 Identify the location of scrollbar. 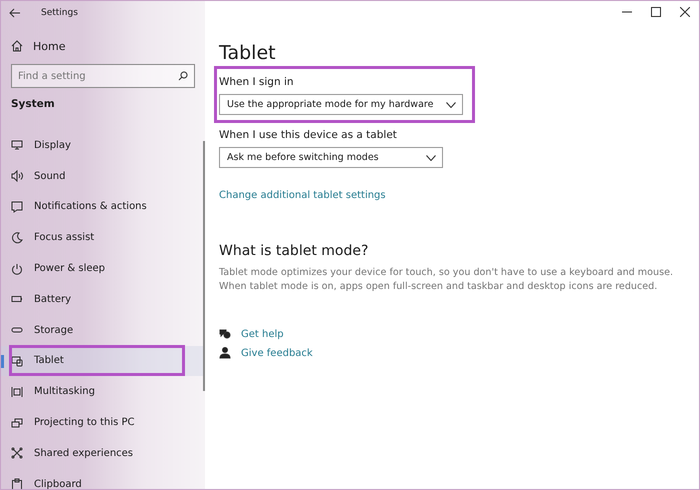
(204, 266).